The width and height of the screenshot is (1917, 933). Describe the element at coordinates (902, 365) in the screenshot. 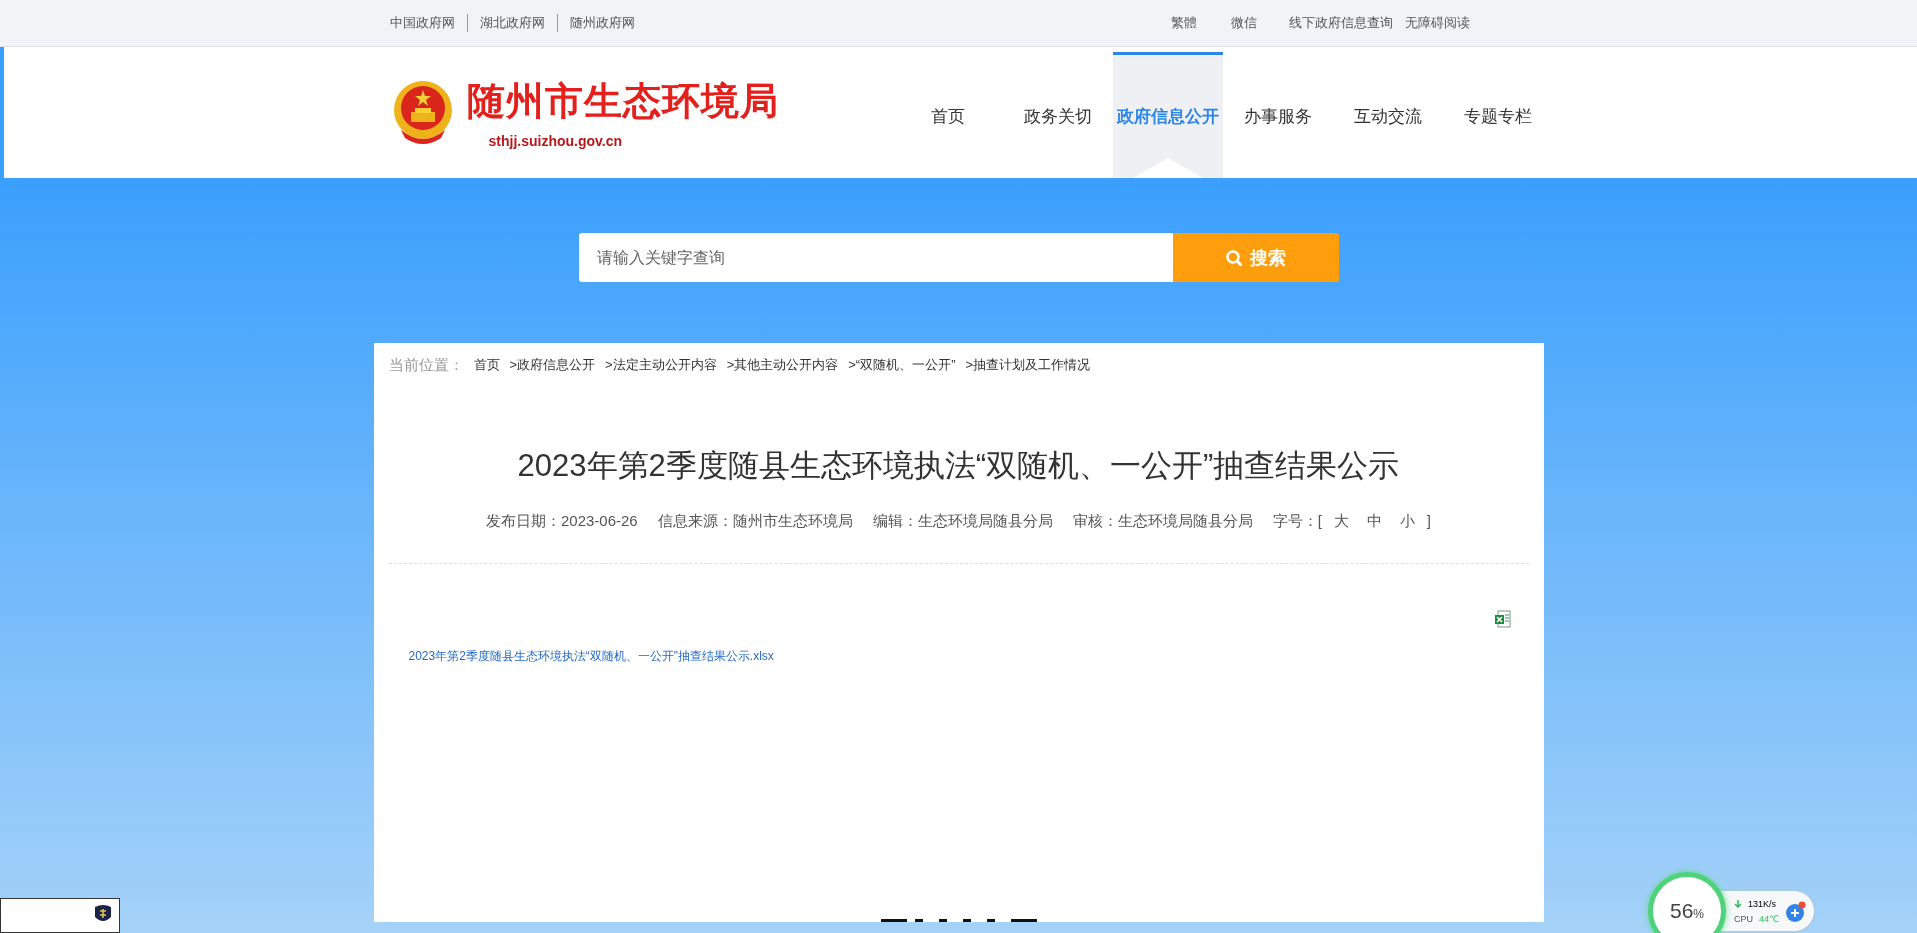

I see `breadcrumb-link: >“双随机、一公开”` at that location.